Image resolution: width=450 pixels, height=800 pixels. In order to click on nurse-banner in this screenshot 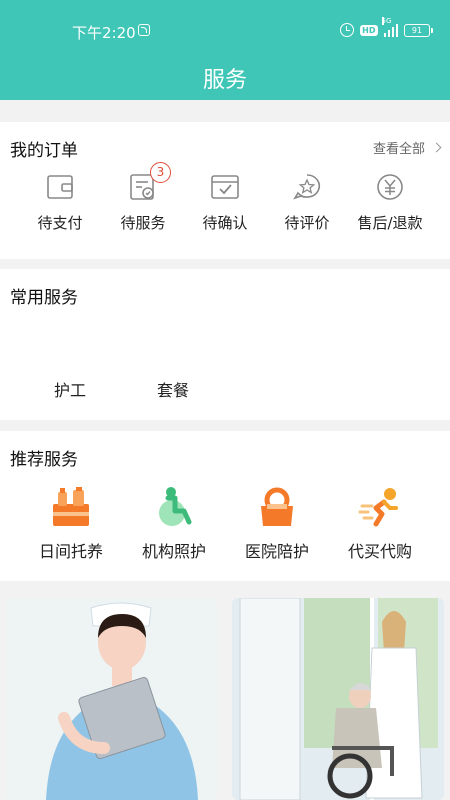, I will do `click(111, 699)`.